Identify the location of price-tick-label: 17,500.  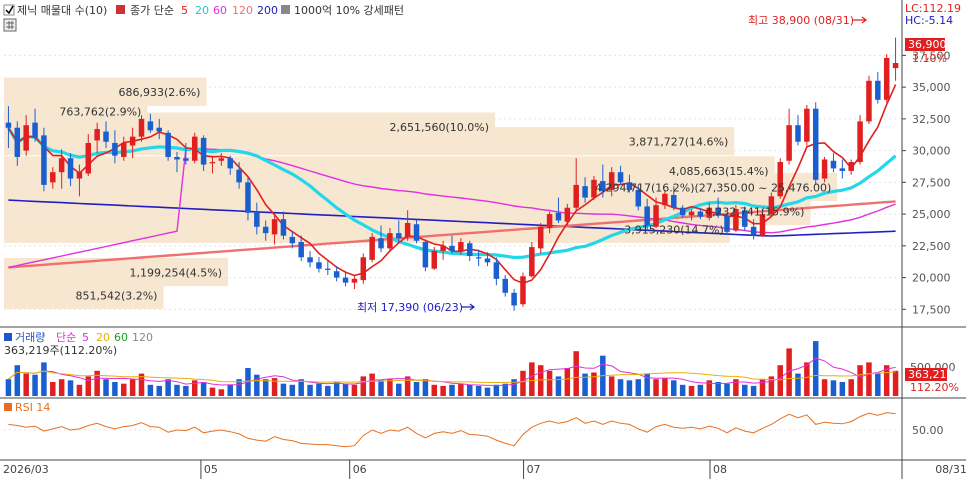
(931, 309).